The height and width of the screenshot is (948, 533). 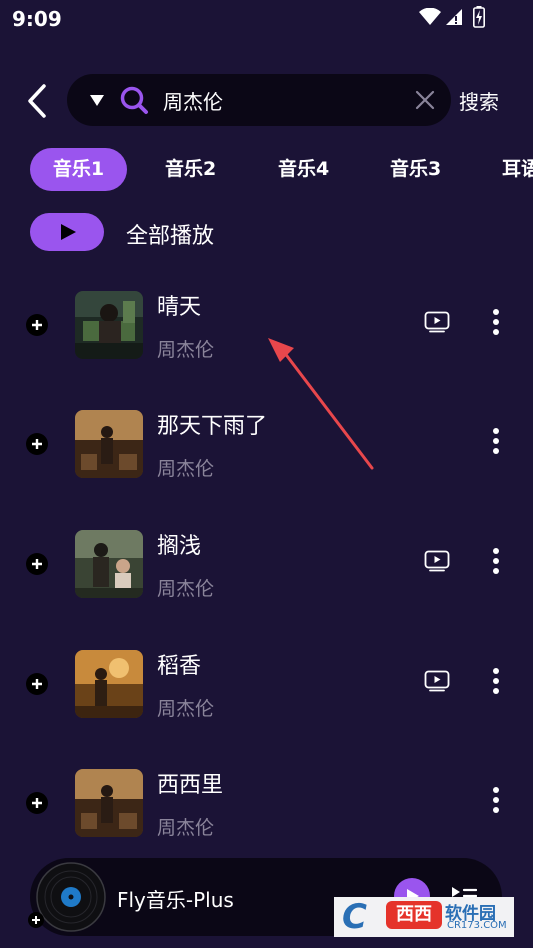 What do you see at coordinates (212, 426) in the screenshot?
I see `song-title: 那天下雨了` at bounding box center [212, 426].